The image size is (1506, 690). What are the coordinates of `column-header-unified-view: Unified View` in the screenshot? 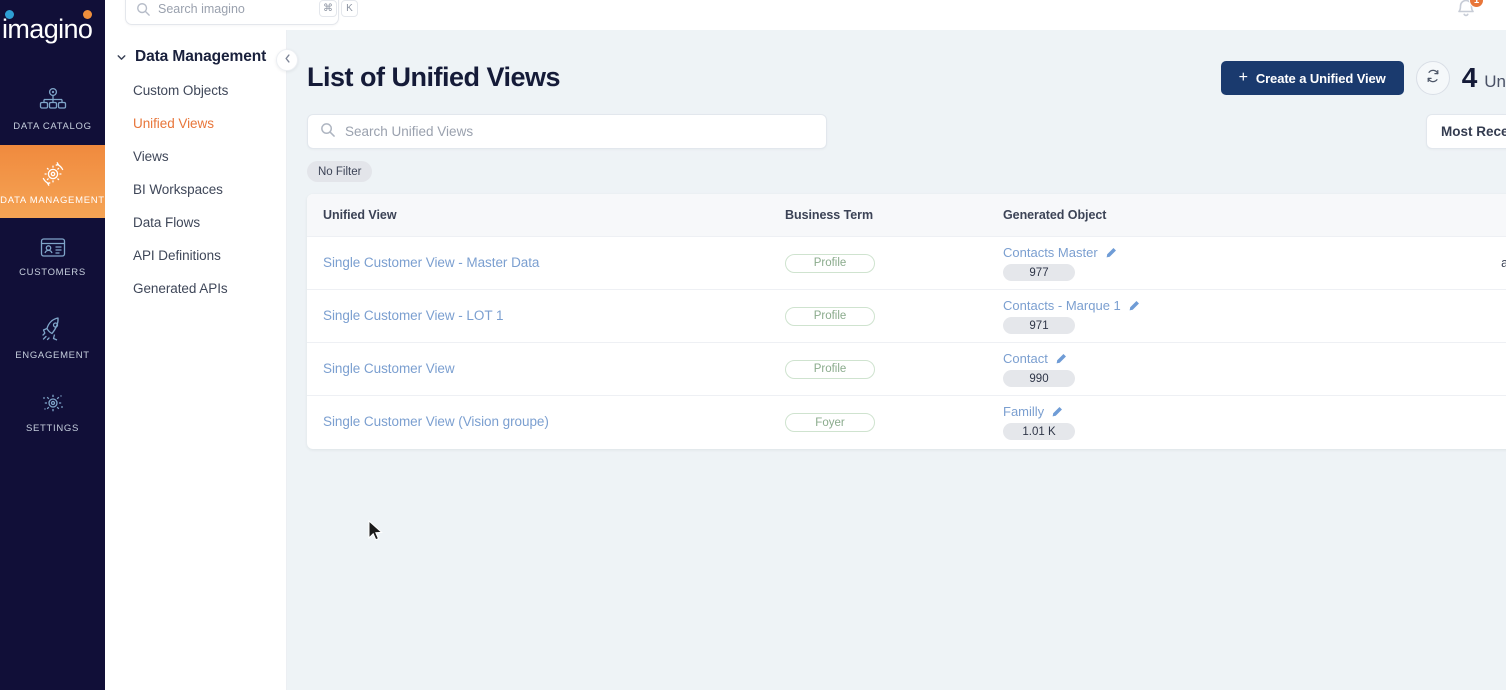 It's located at (538, 215).